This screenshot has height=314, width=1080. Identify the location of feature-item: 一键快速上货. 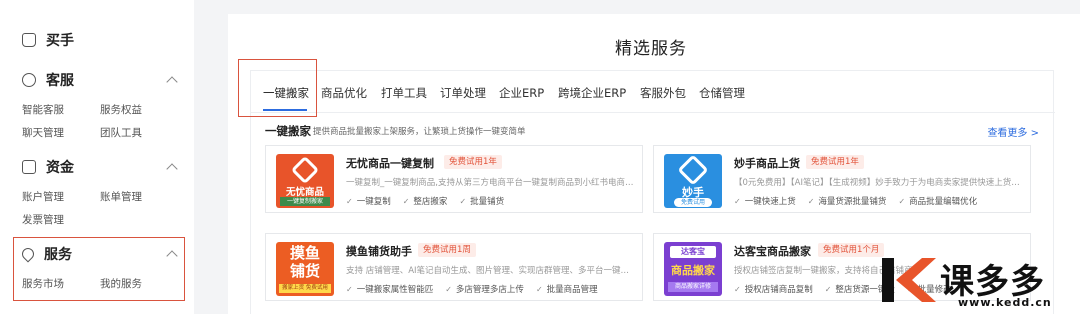
(765, 201).